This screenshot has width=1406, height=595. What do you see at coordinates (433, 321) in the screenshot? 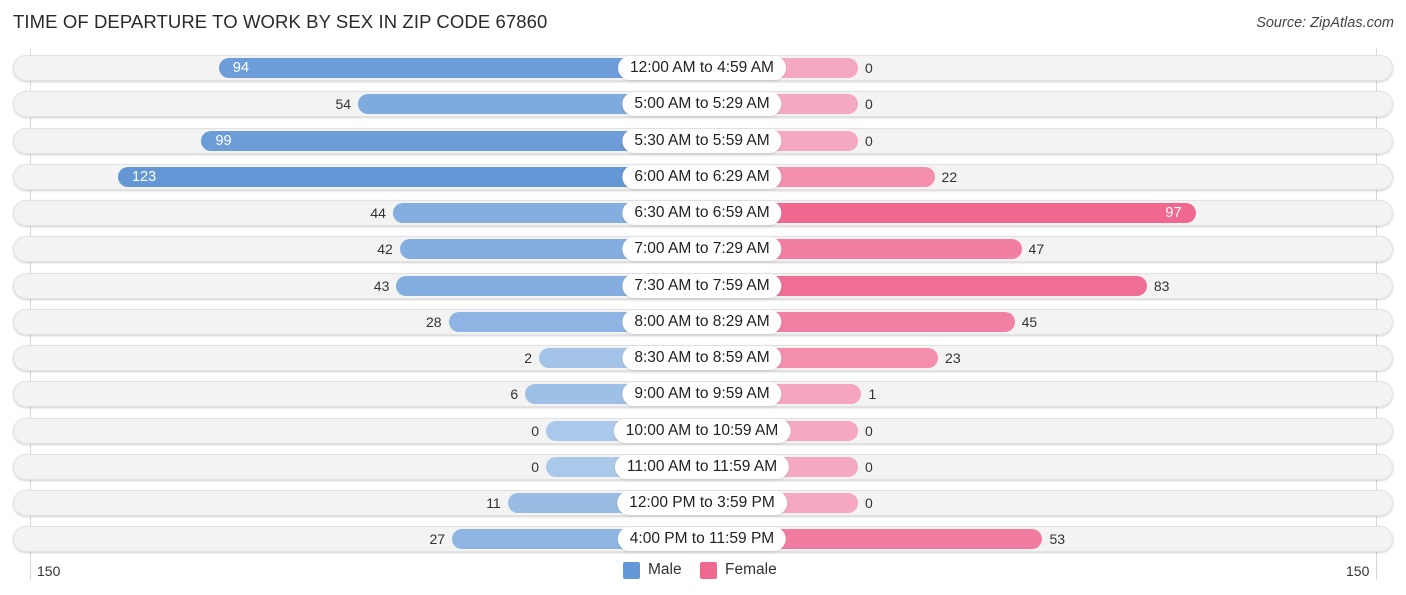
I see `value-label-male: 28` at bounding box center [433, 321].